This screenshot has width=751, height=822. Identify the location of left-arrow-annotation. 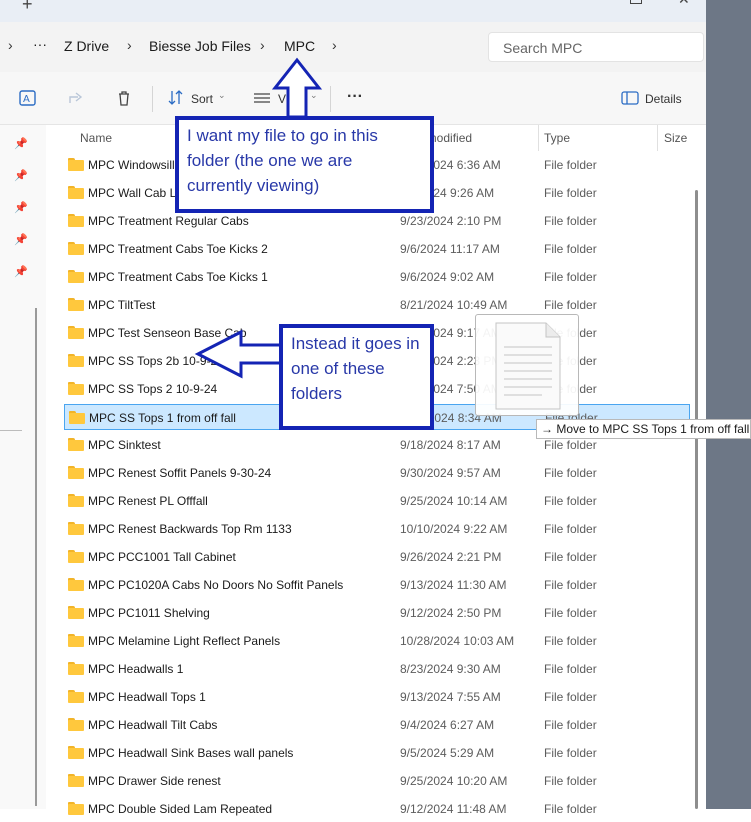
(238, 354).